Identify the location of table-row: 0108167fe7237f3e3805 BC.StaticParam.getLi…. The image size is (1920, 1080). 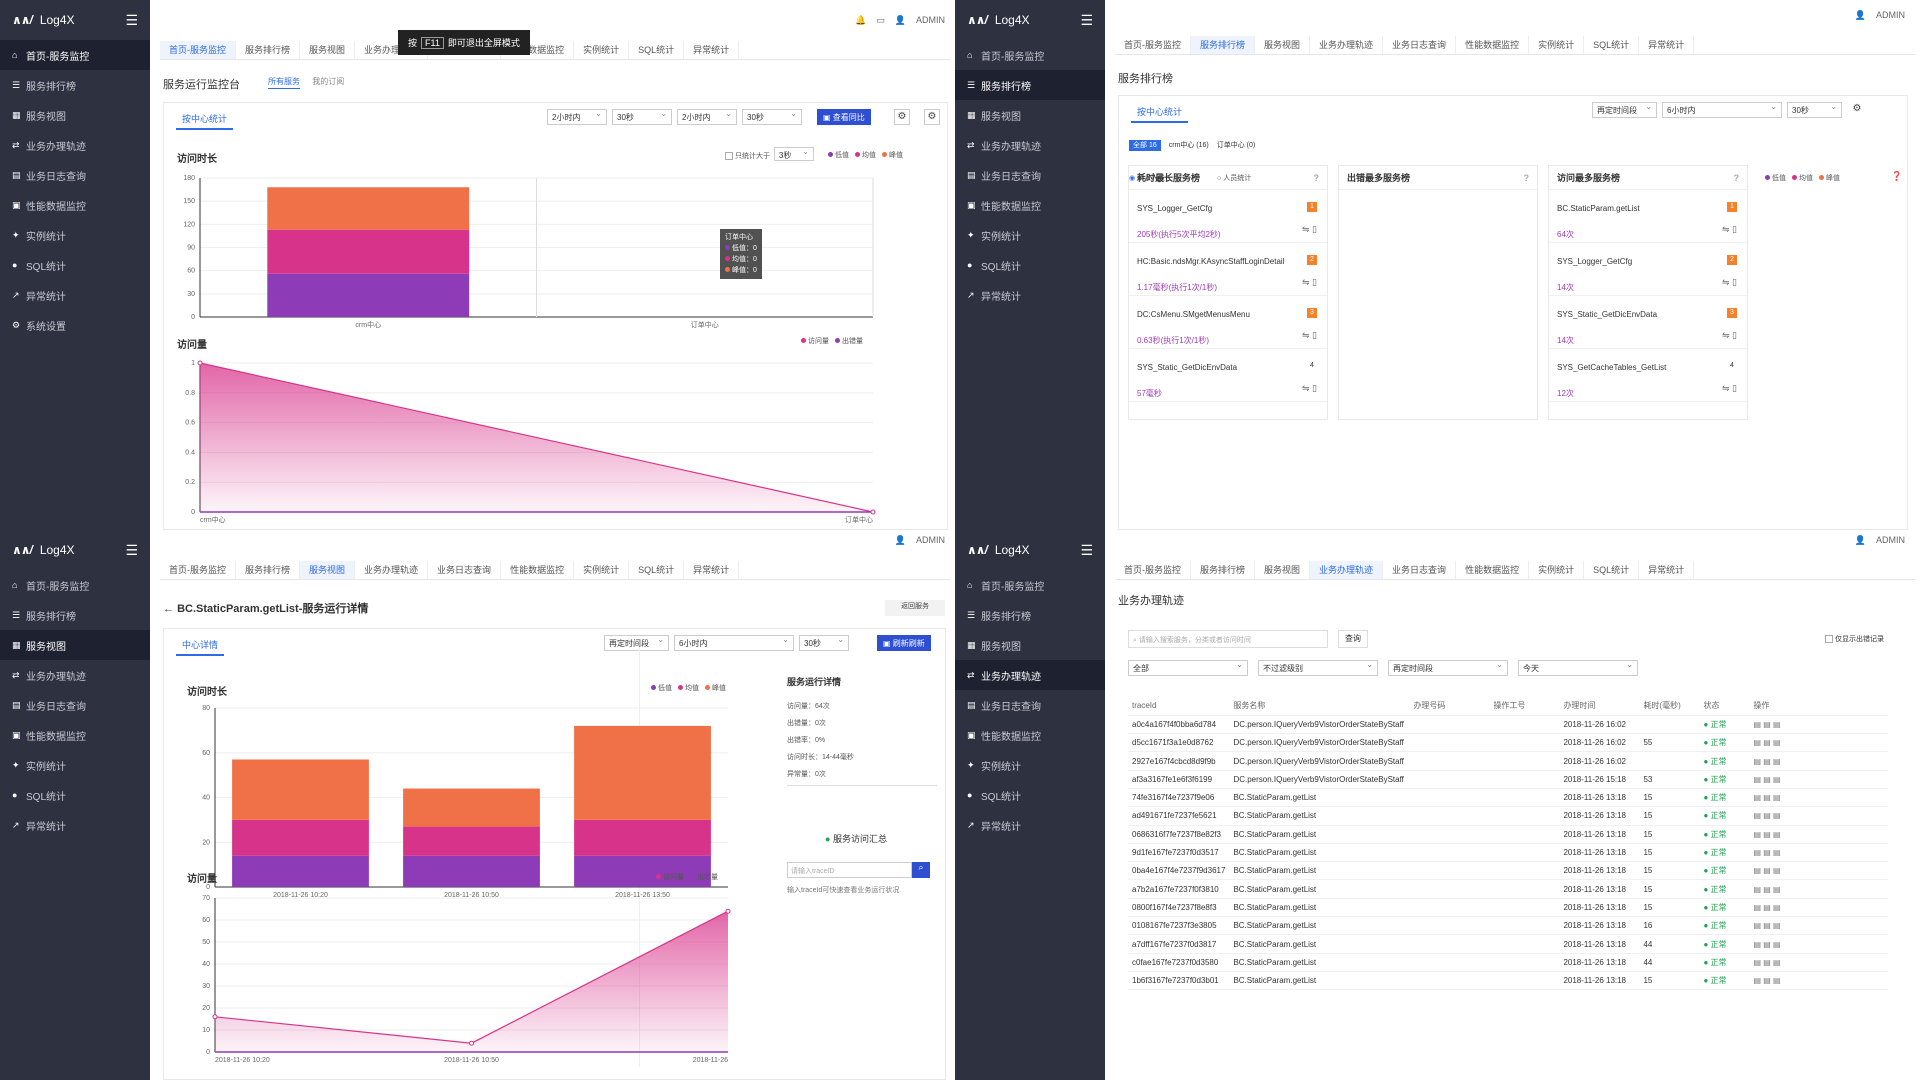
(1508, 926).